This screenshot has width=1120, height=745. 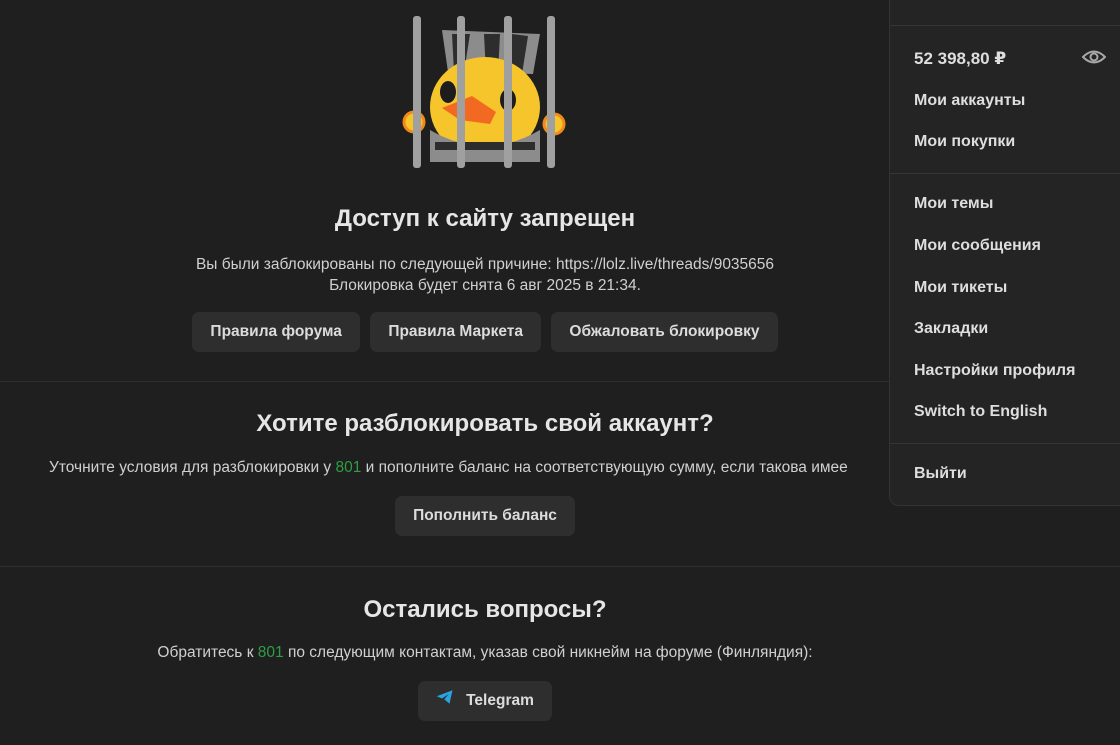 I want to click on appeal-ban-button: Обжаловать блокировку, so click(x=664, y=332).